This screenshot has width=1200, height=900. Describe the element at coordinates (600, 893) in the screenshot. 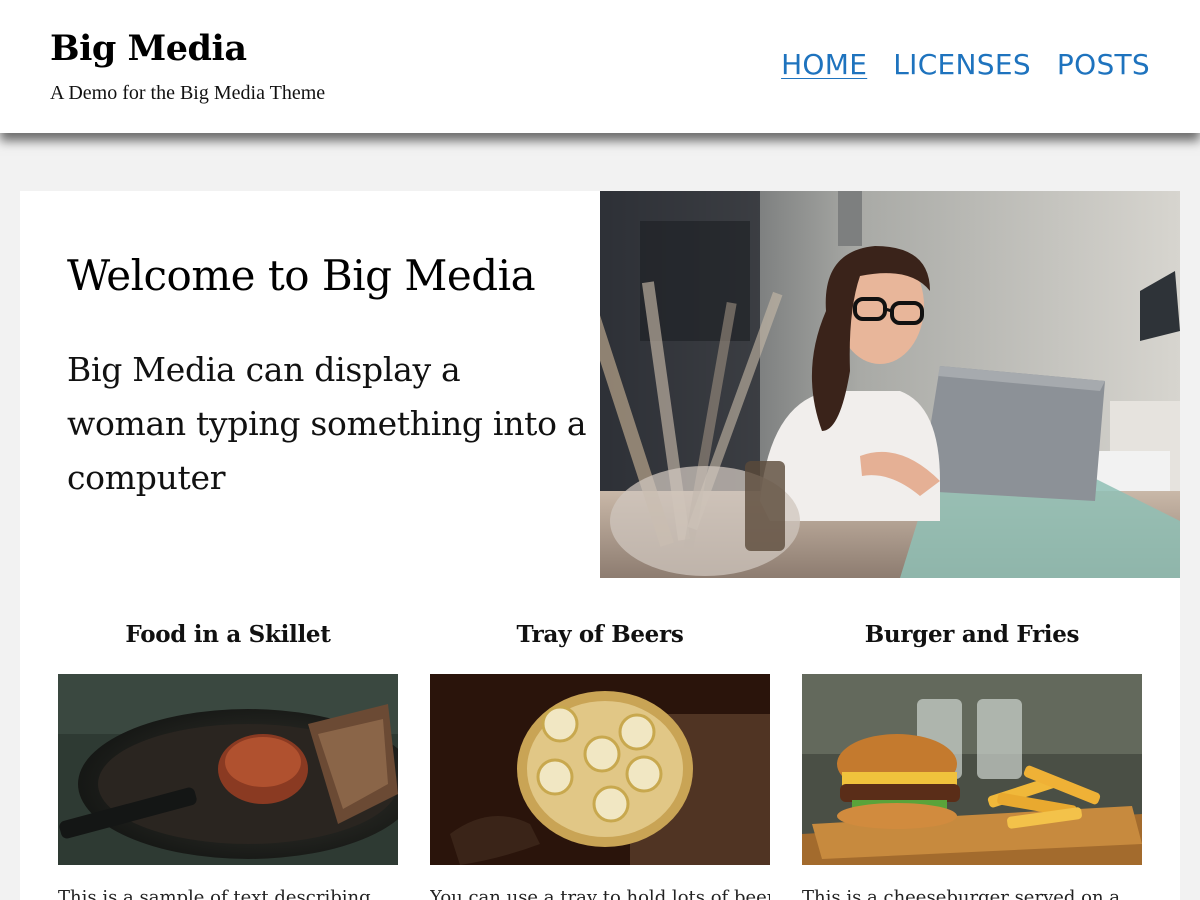

I see `post-excerpt: You can use a tray to hold lots of beer` at that location.